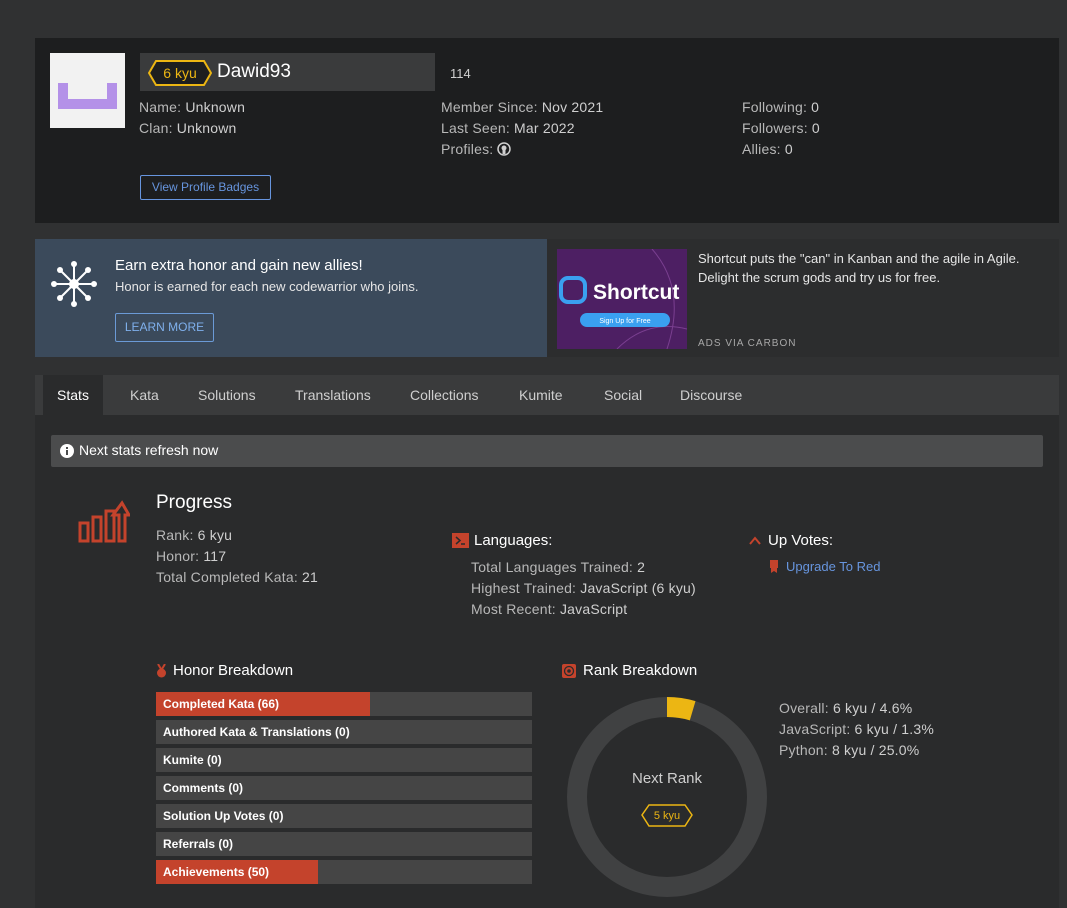  What do you see at coordinates (239, 265) in the screenshot?
I see `referral-title: Earn extra honor and gain new allies!` at bounding box center [239, 265].